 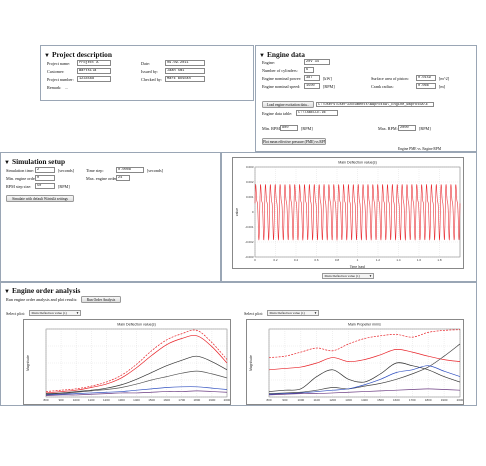 I want to click on project-number-input: 1234568, so click(x=94, y=79).